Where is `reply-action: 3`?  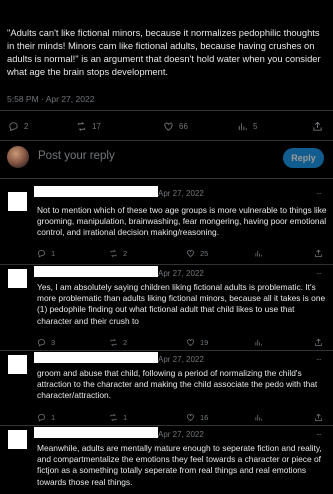
reply-action: 3 is located at coordinates (46, 342).